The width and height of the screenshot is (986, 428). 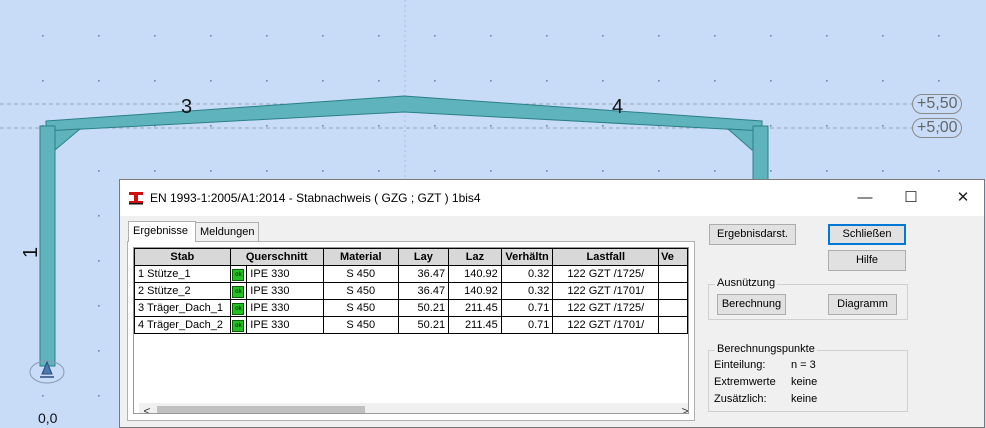 What do you see at coordinates (673, 257) in the screenshot?
I see `col-header-ve: Ve` at bounding box center [673, 257].